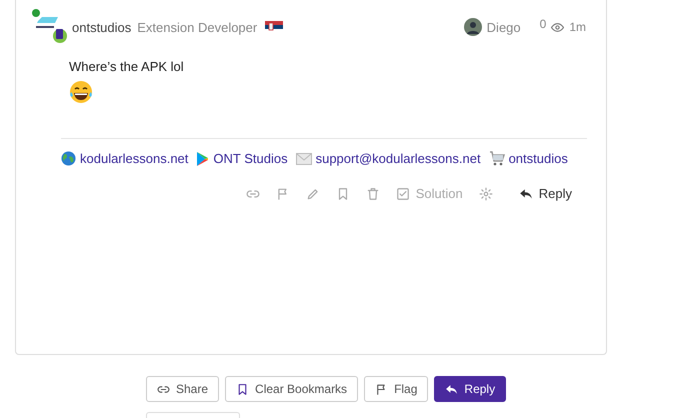 Image resolution: width=690 pixels, height=418 pixels. What do you see at coordinates (473, 27) in the screenshot?
I see `avatar-icon` at bounding box center [473, 27].